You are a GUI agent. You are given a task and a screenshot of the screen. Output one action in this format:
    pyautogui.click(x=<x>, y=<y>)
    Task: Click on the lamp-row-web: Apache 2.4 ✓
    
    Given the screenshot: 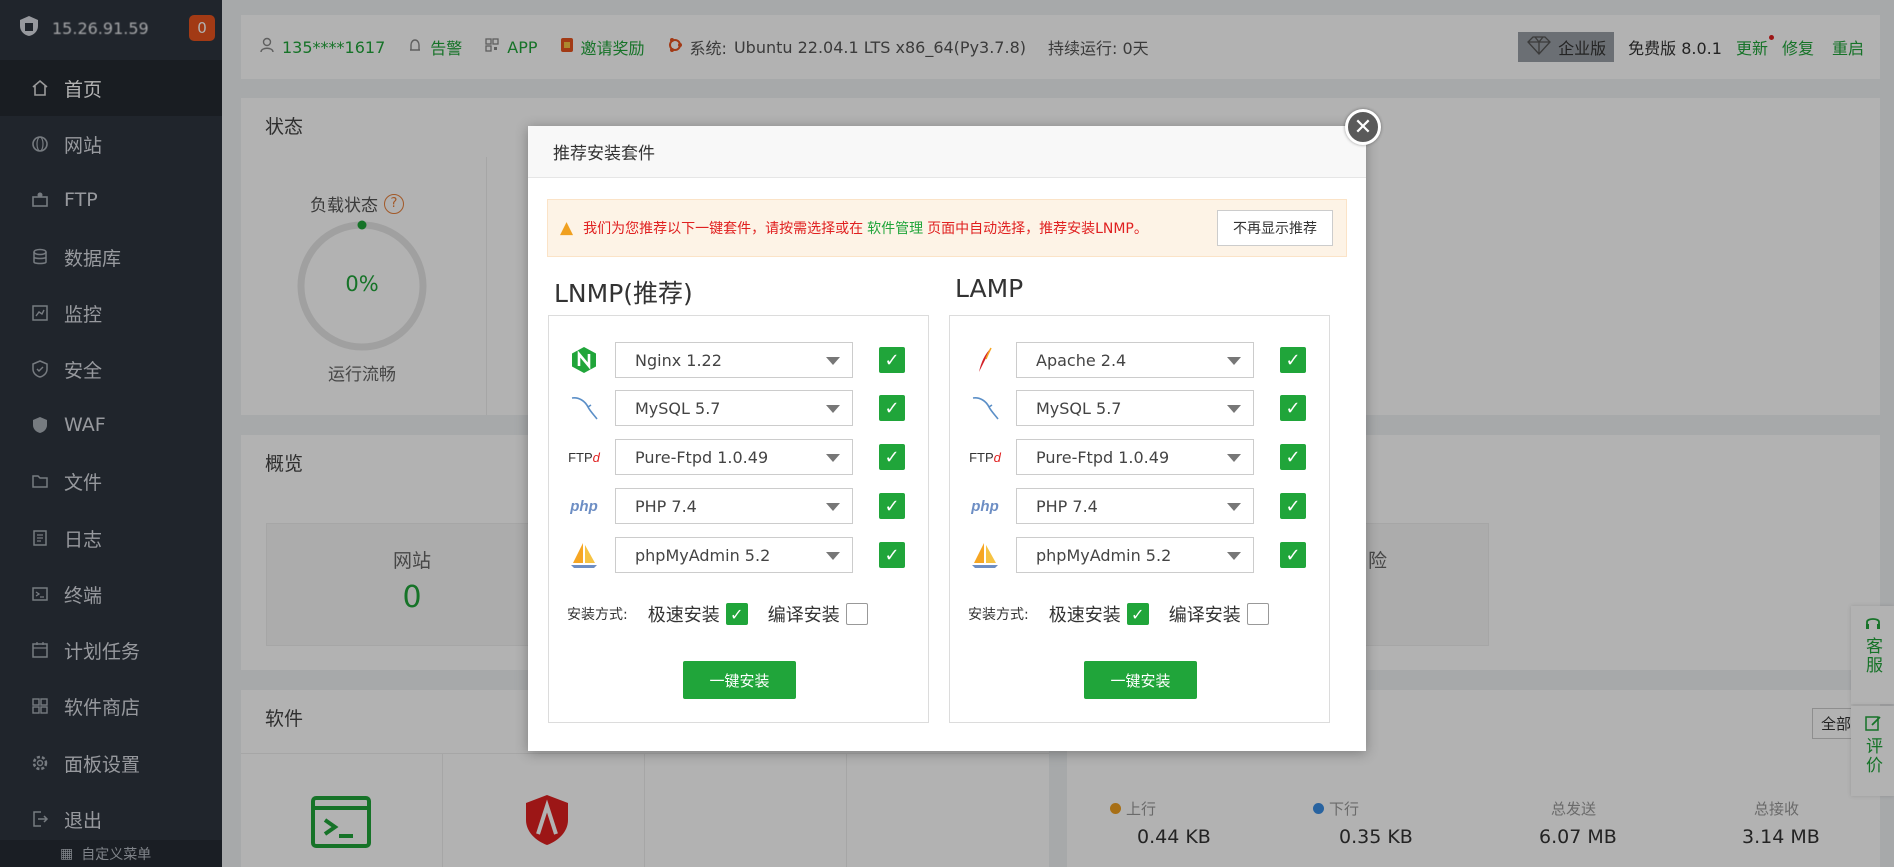 What is the action you would take?
    pyautogui.click(x=1140, y=360)
    